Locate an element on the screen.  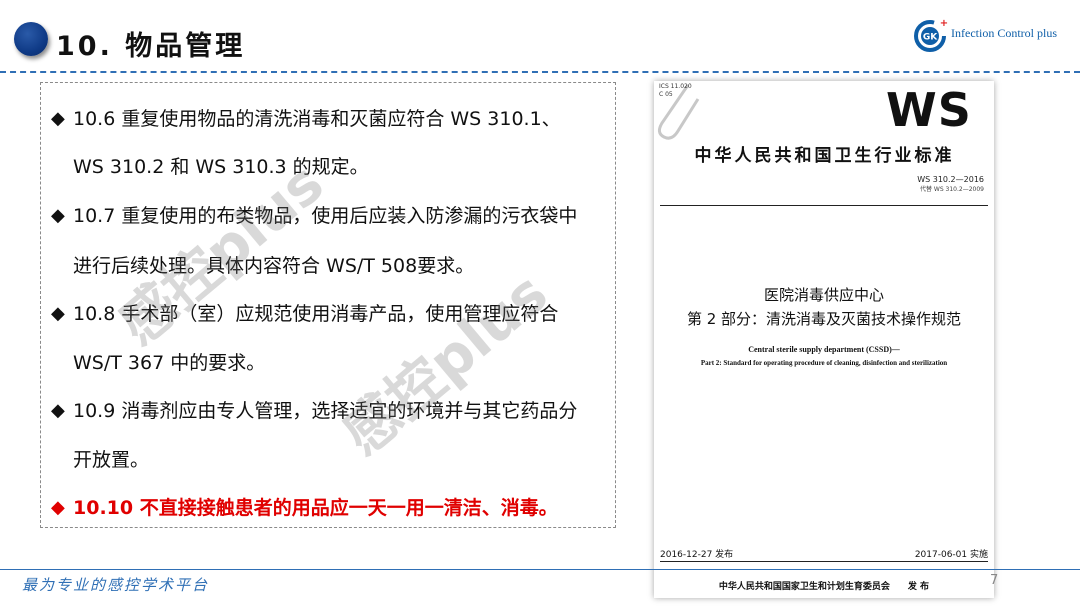
standard-number: WS 310.2—2016 代替 WS 310.2—2009 is located at coordinates (950, 185).